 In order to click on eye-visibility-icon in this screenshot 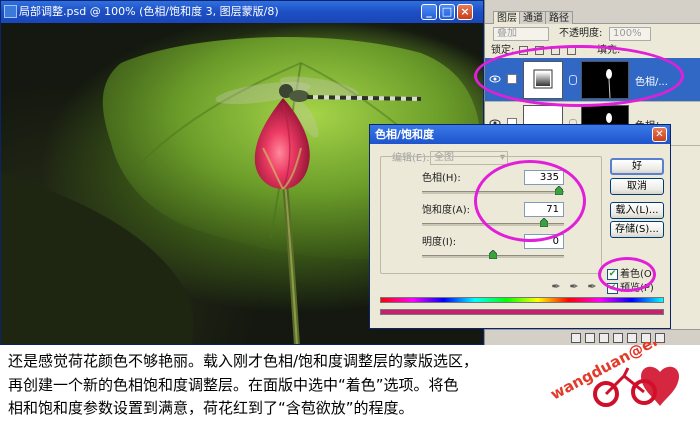, I will do `click(495, 79)`.